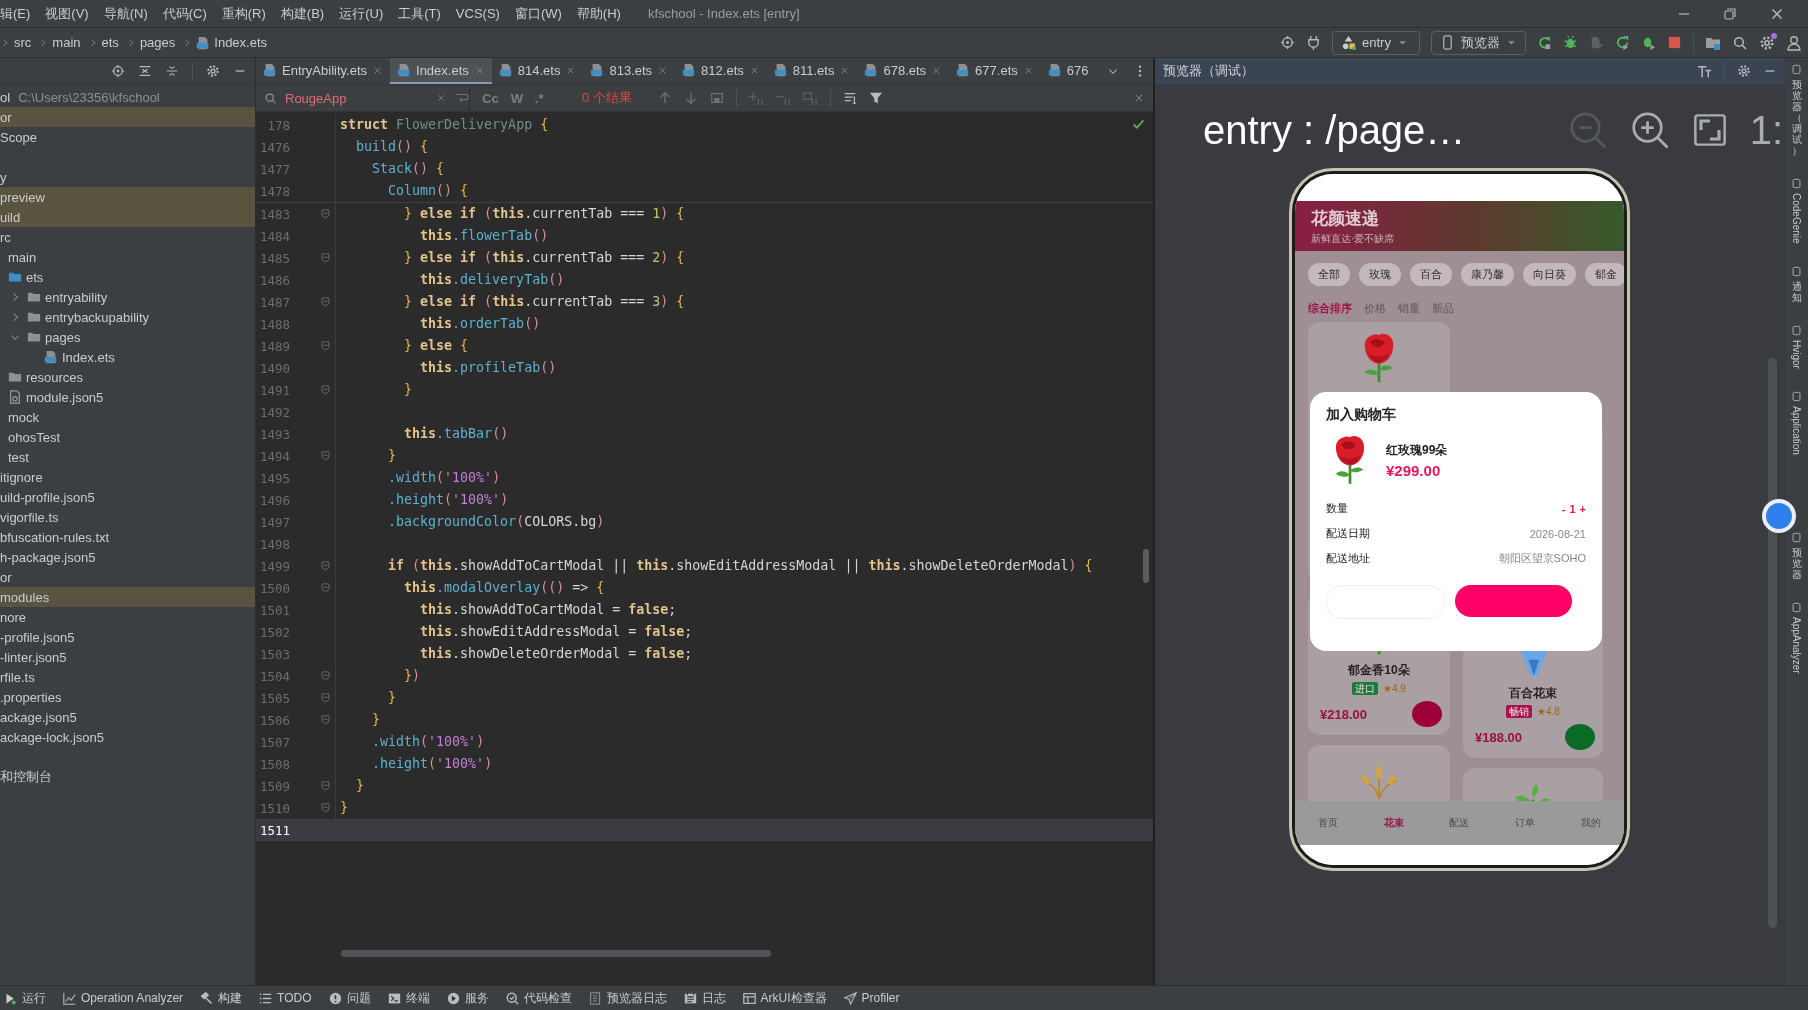 The image size is (1808, 1010). I want to click on tree-item: test, so click(127, 457).